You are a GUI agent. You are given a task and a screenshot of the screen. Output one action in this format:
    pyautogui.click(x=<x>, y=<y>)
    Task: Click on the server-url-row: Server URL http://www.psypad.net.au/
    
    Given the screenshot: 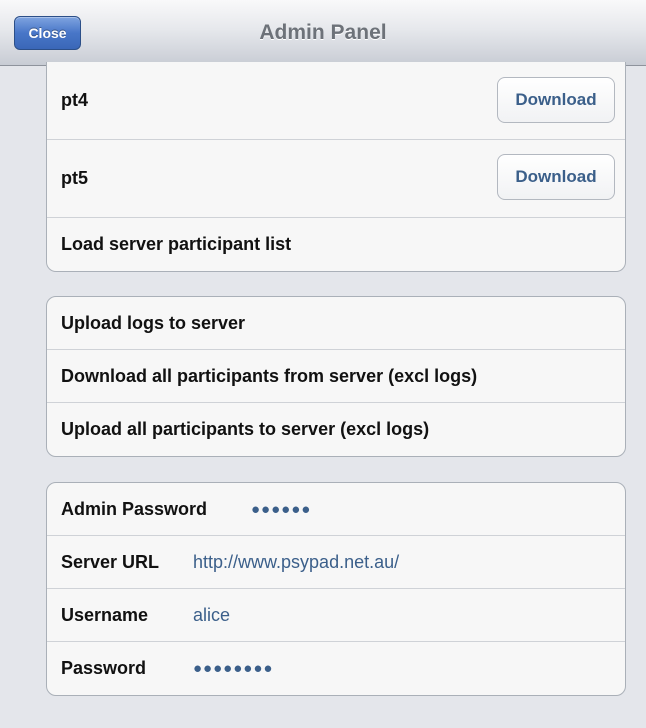 What is the action you would take?
    pyautogui.click(x=336, y=562)
    